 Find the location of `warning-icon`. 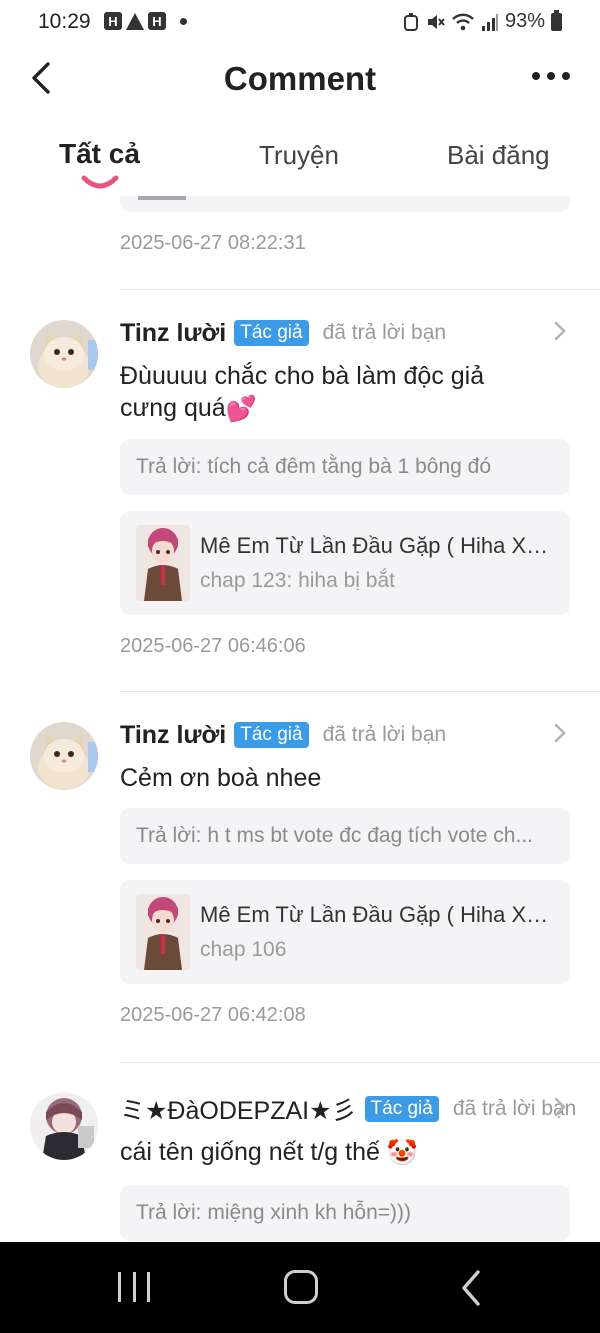

warning-icon is located at coordinates (135, 21).